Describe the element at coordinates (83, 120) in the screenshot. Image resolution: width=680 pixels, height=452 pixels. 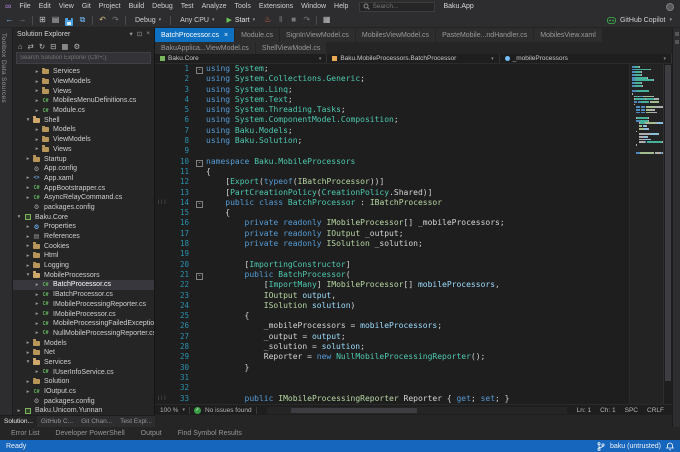
I see `tree-item-shell: ▾ Shell` at that location.